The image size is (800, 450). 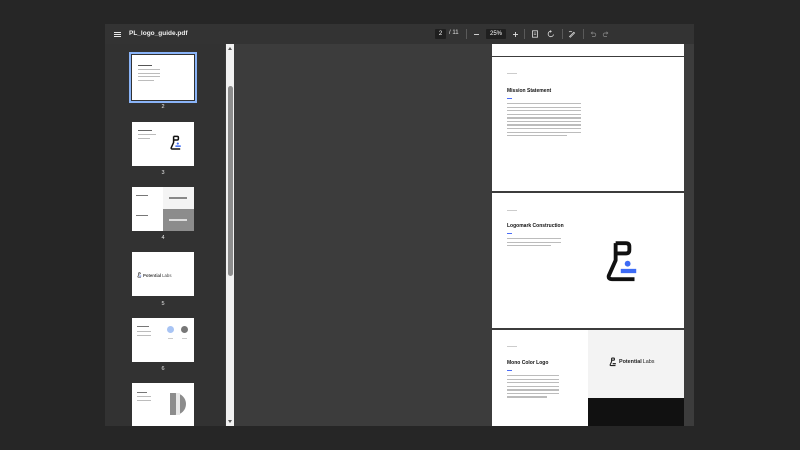 What do you see at coordinates (230, 48) in the screenshot?
I see `scroll-up-arrow` at bounding box center [230, 48].